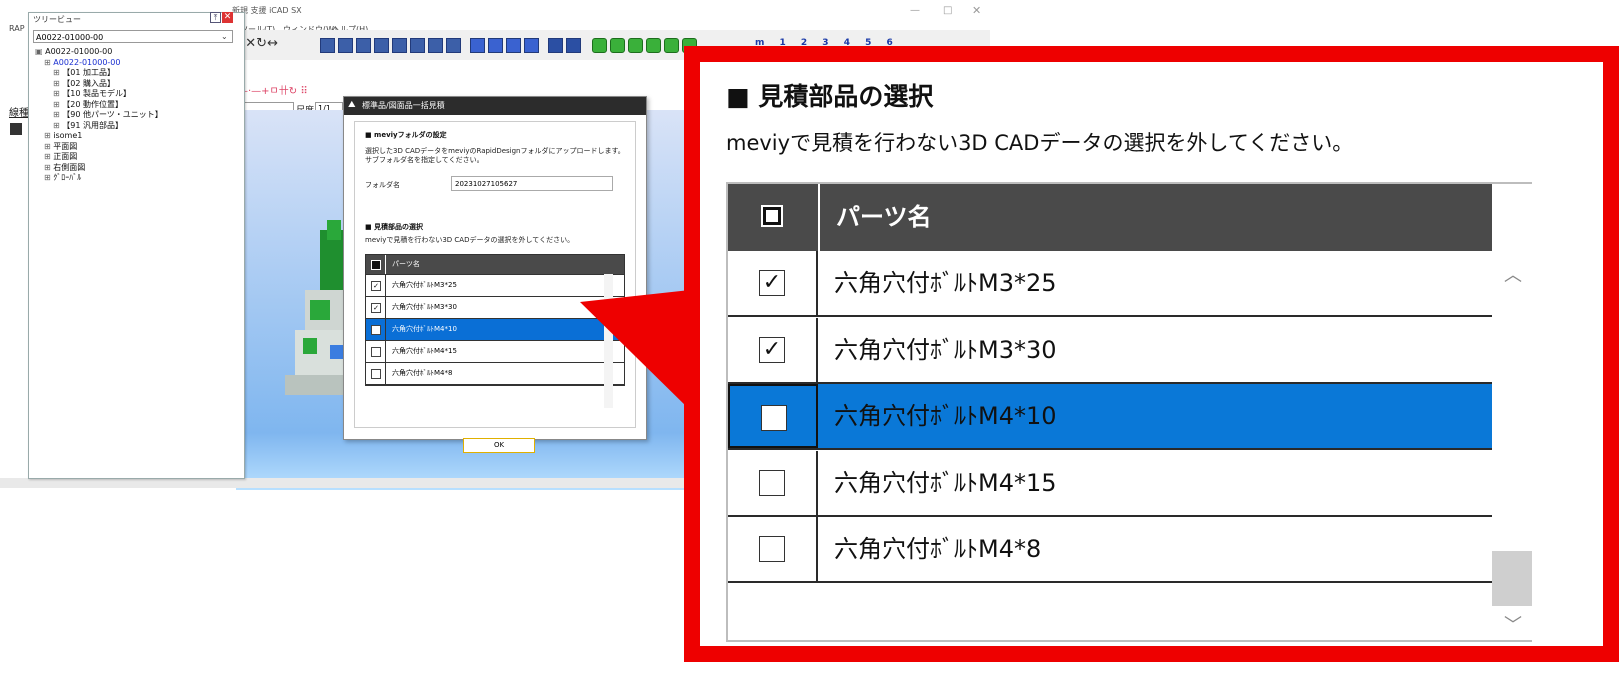  I want to click on tree-item: ▣ A0022-01000-00, so click(134, 52).